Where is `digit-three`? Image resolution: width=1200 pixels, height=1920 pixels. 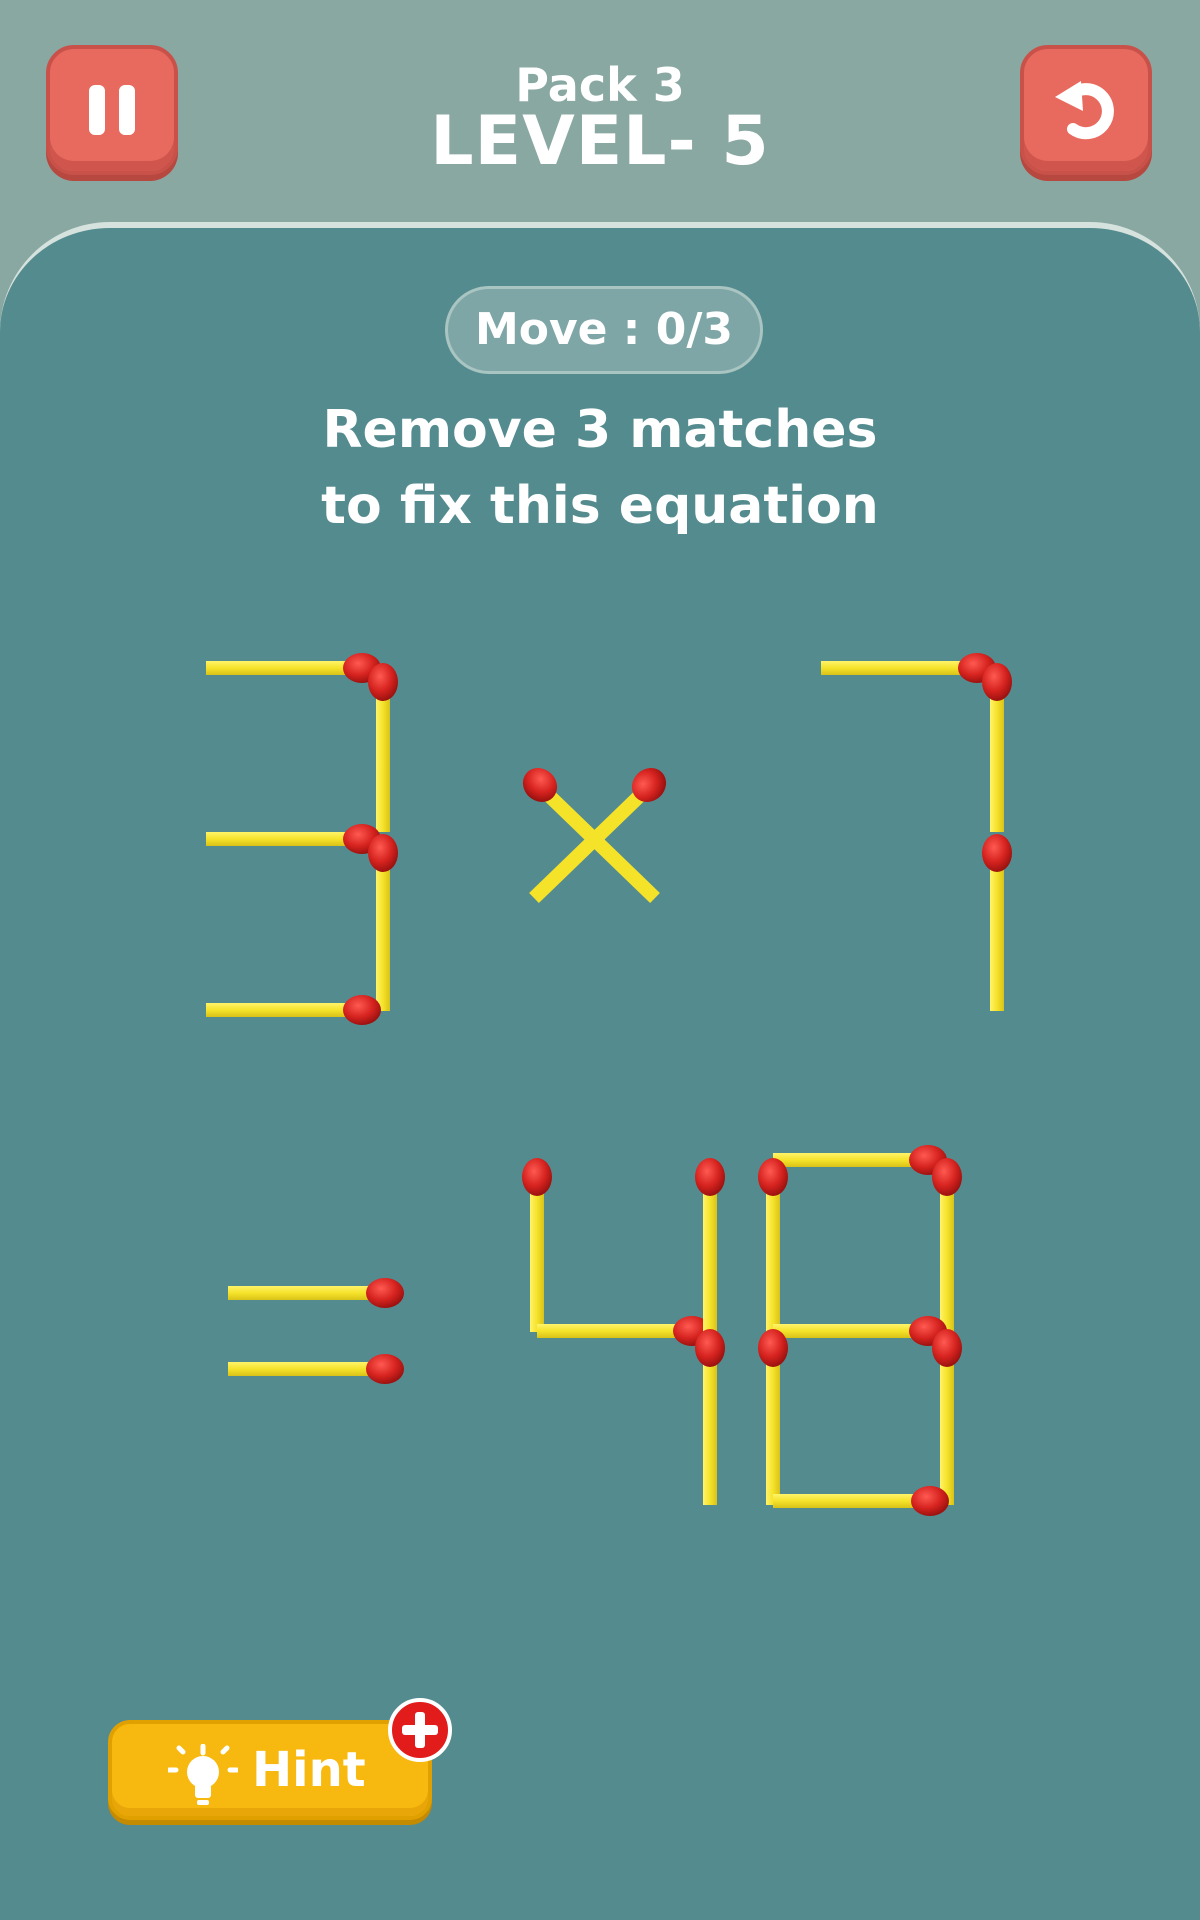
digit-three is located at coordinates (302, 839).